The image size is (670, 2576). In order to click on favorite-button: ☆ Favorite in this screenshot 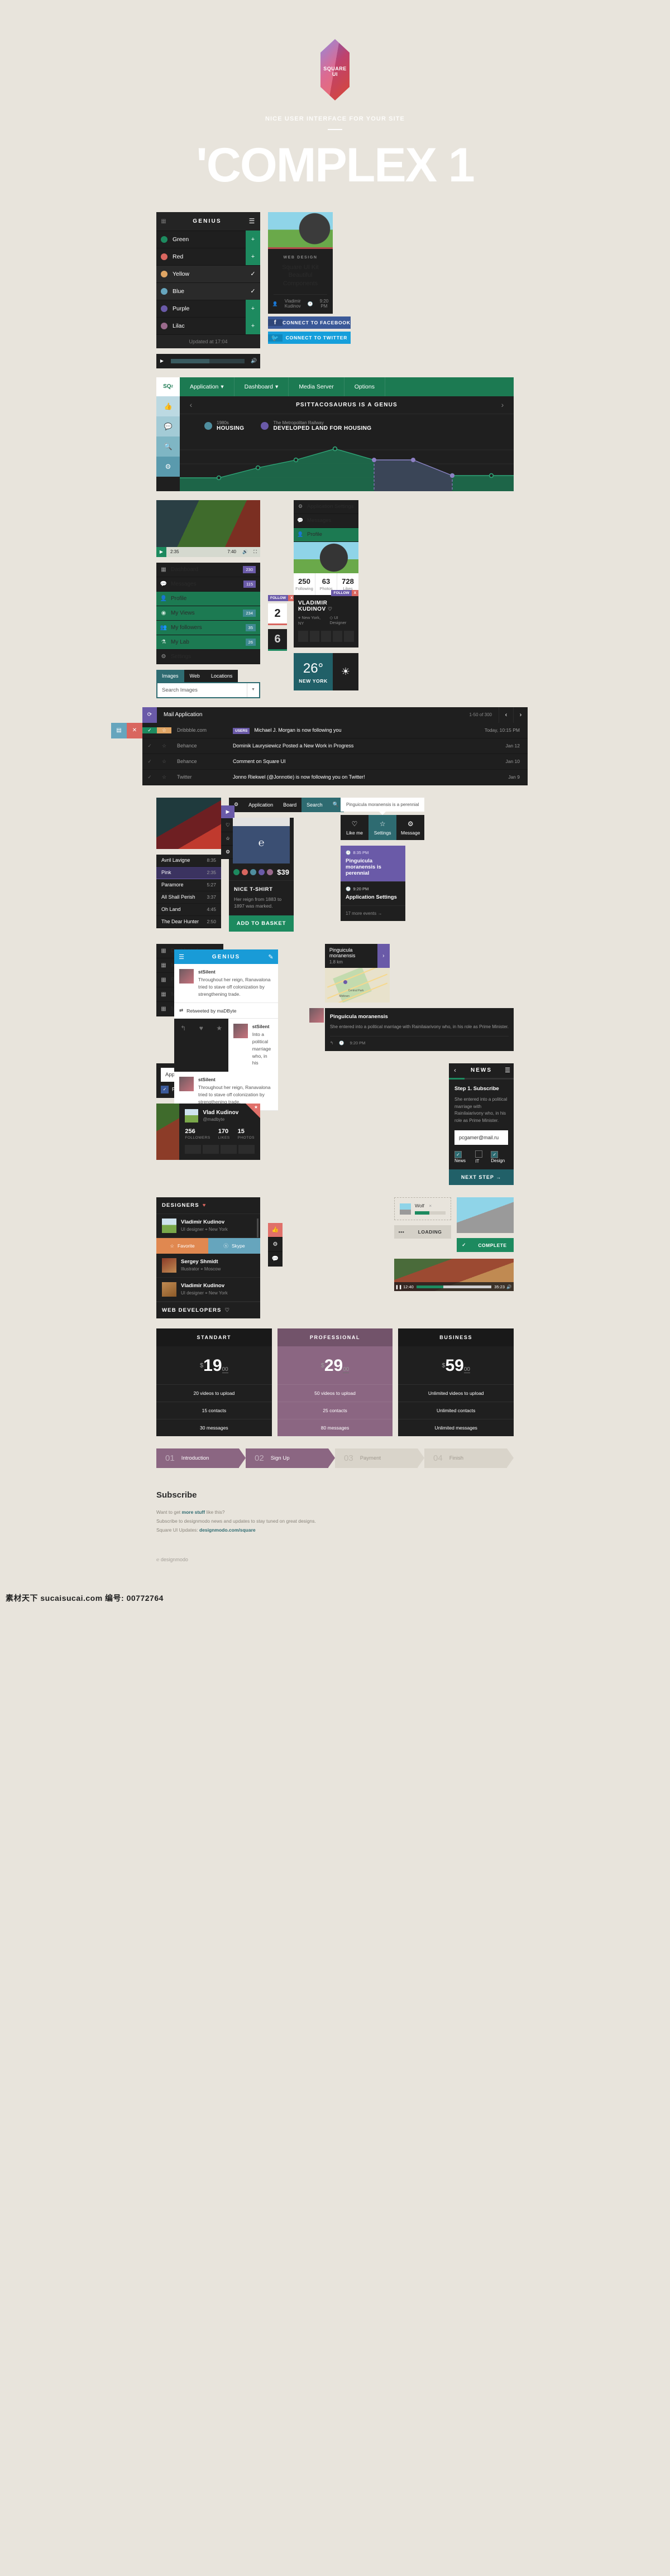, I will do `click(182, 1246)`.